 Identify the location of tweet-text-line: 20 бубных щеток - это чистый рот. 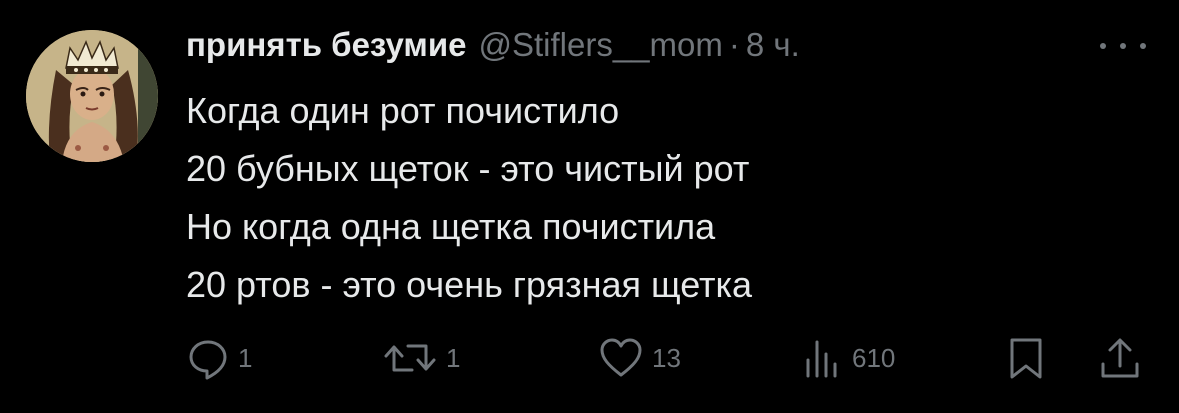
(468, 168).